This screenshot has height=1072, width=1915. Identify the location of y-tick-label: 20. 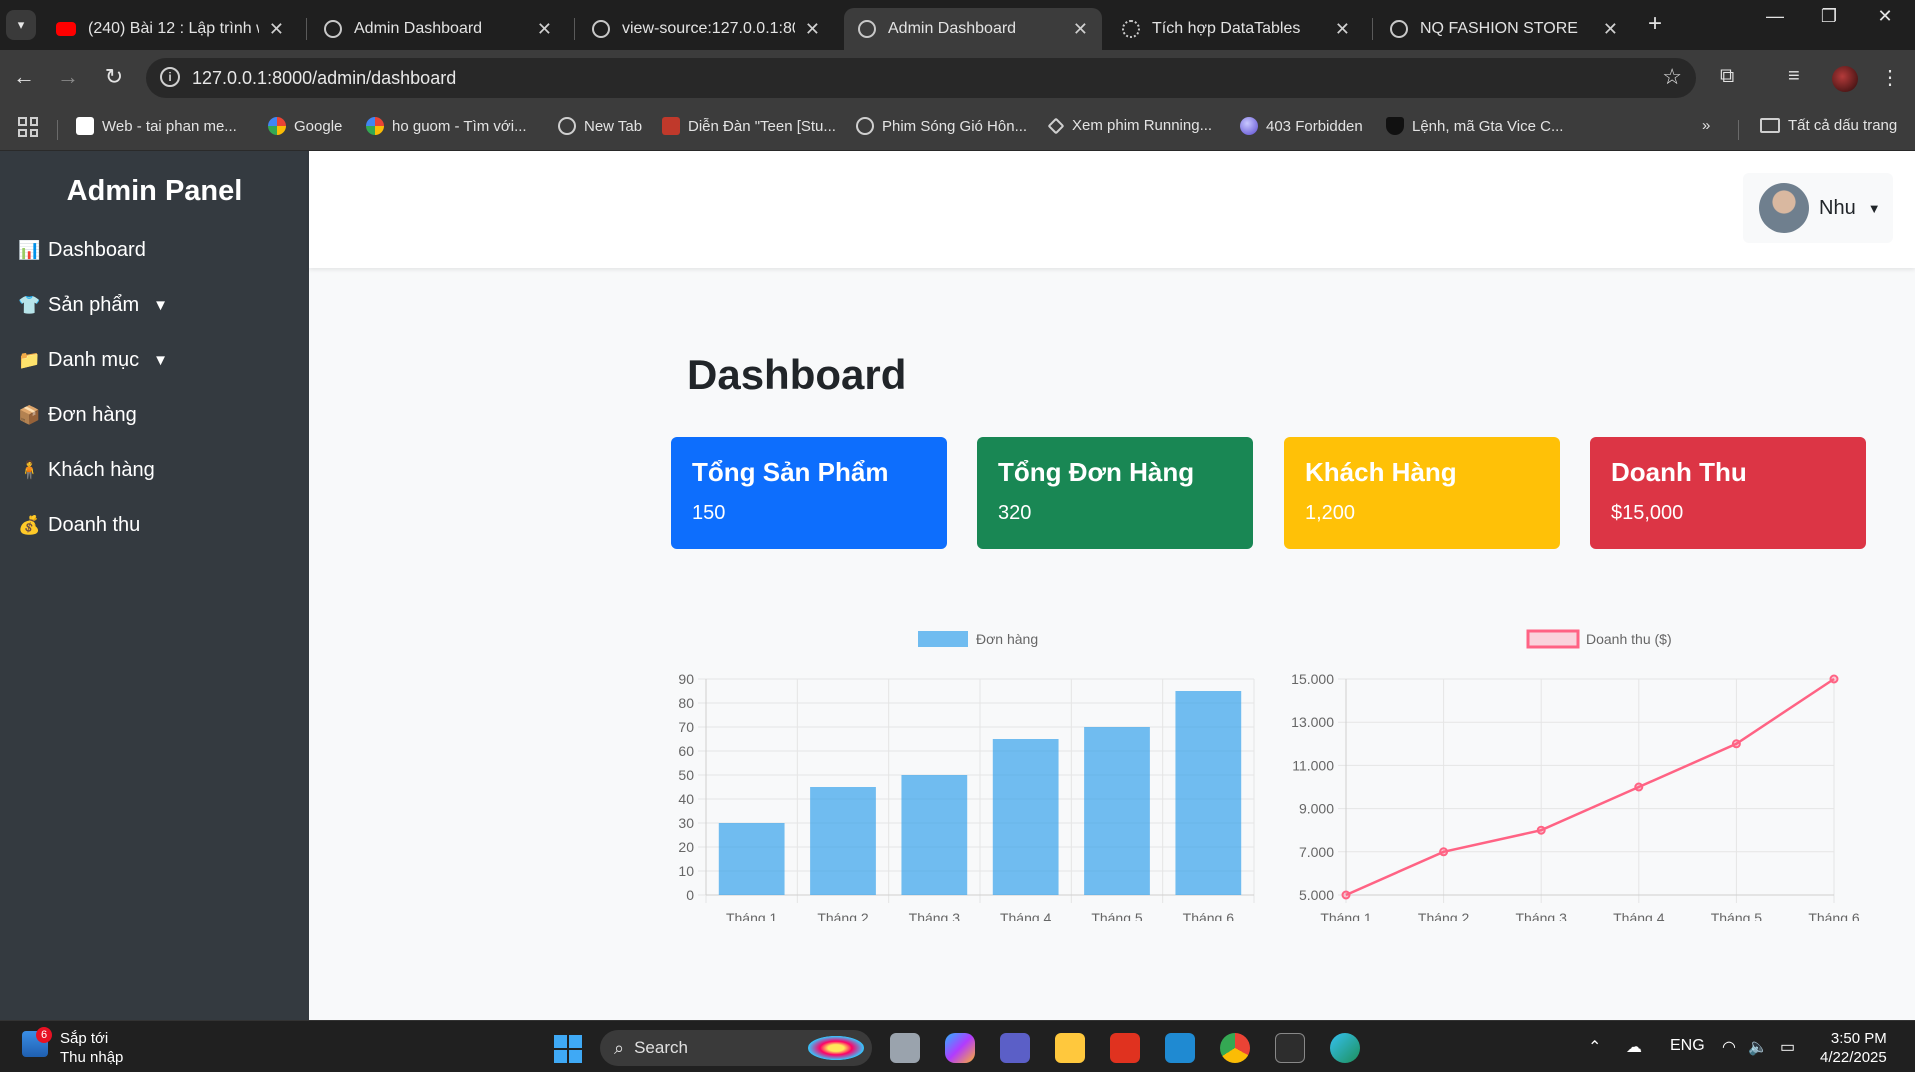
(686, 847).